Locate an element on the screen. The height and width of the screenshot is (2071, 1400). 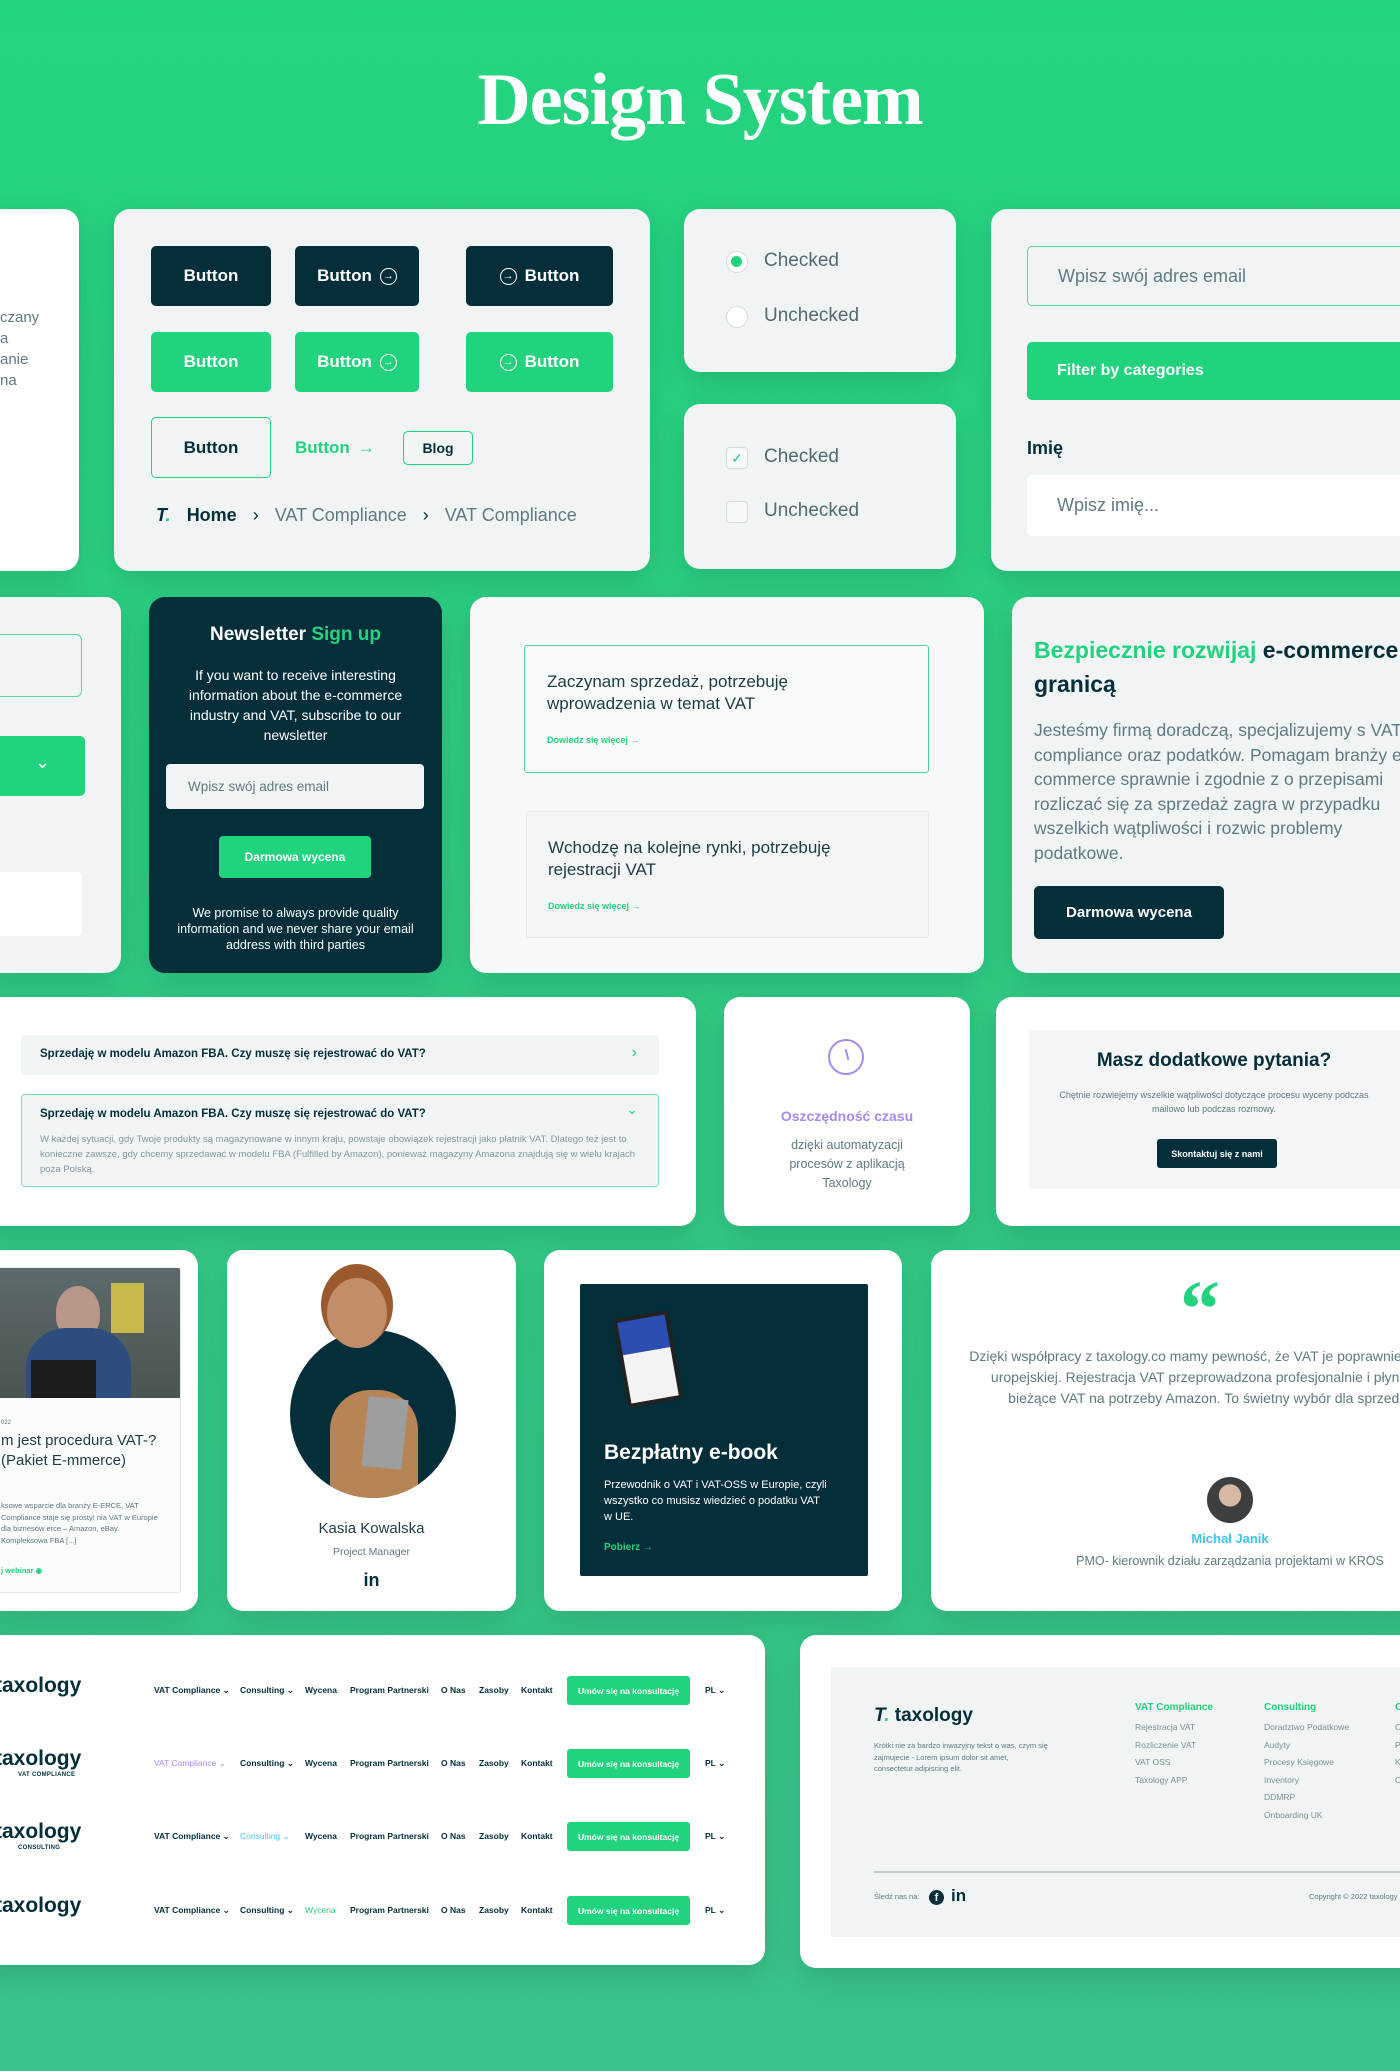
chevron-down-icon: ⌄ is located at coordinates (720, 1690).